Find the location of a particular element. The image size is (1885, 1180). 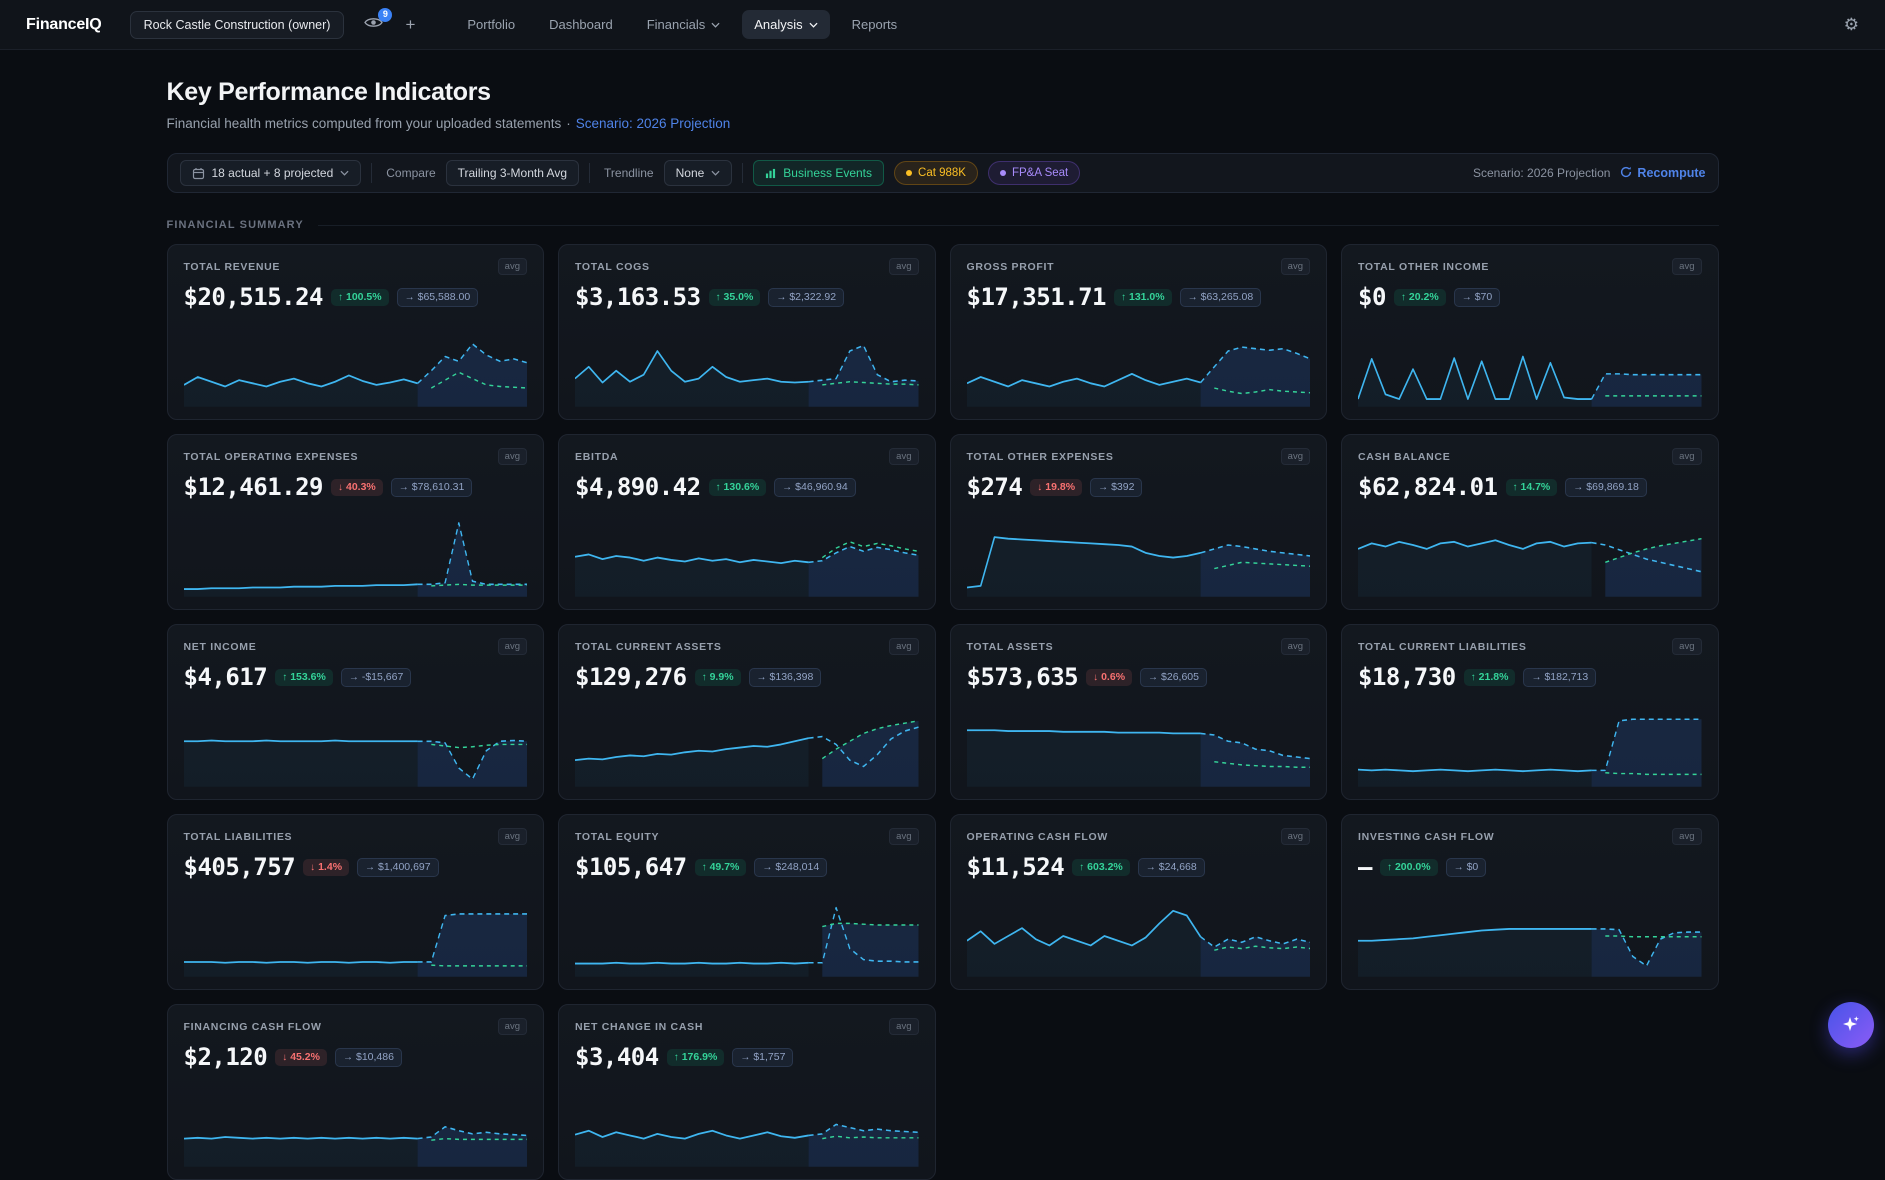

trendline-label: Trendline is located at coordinates (629, 173).